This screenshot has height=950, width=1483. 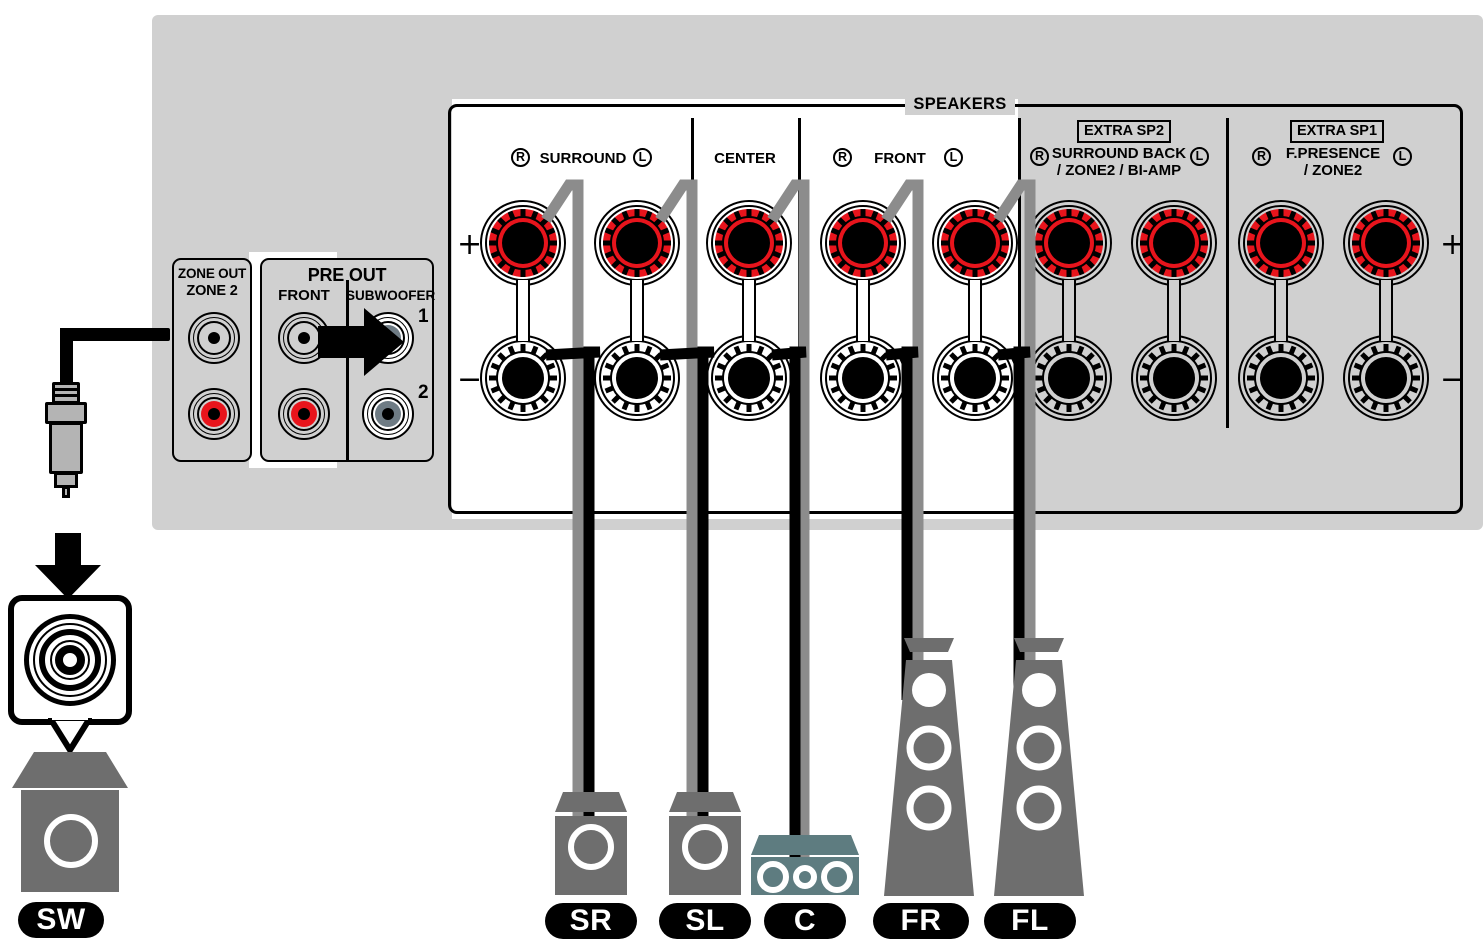 I want to click on speaker-label-c: C, so click(x=805, y=921).